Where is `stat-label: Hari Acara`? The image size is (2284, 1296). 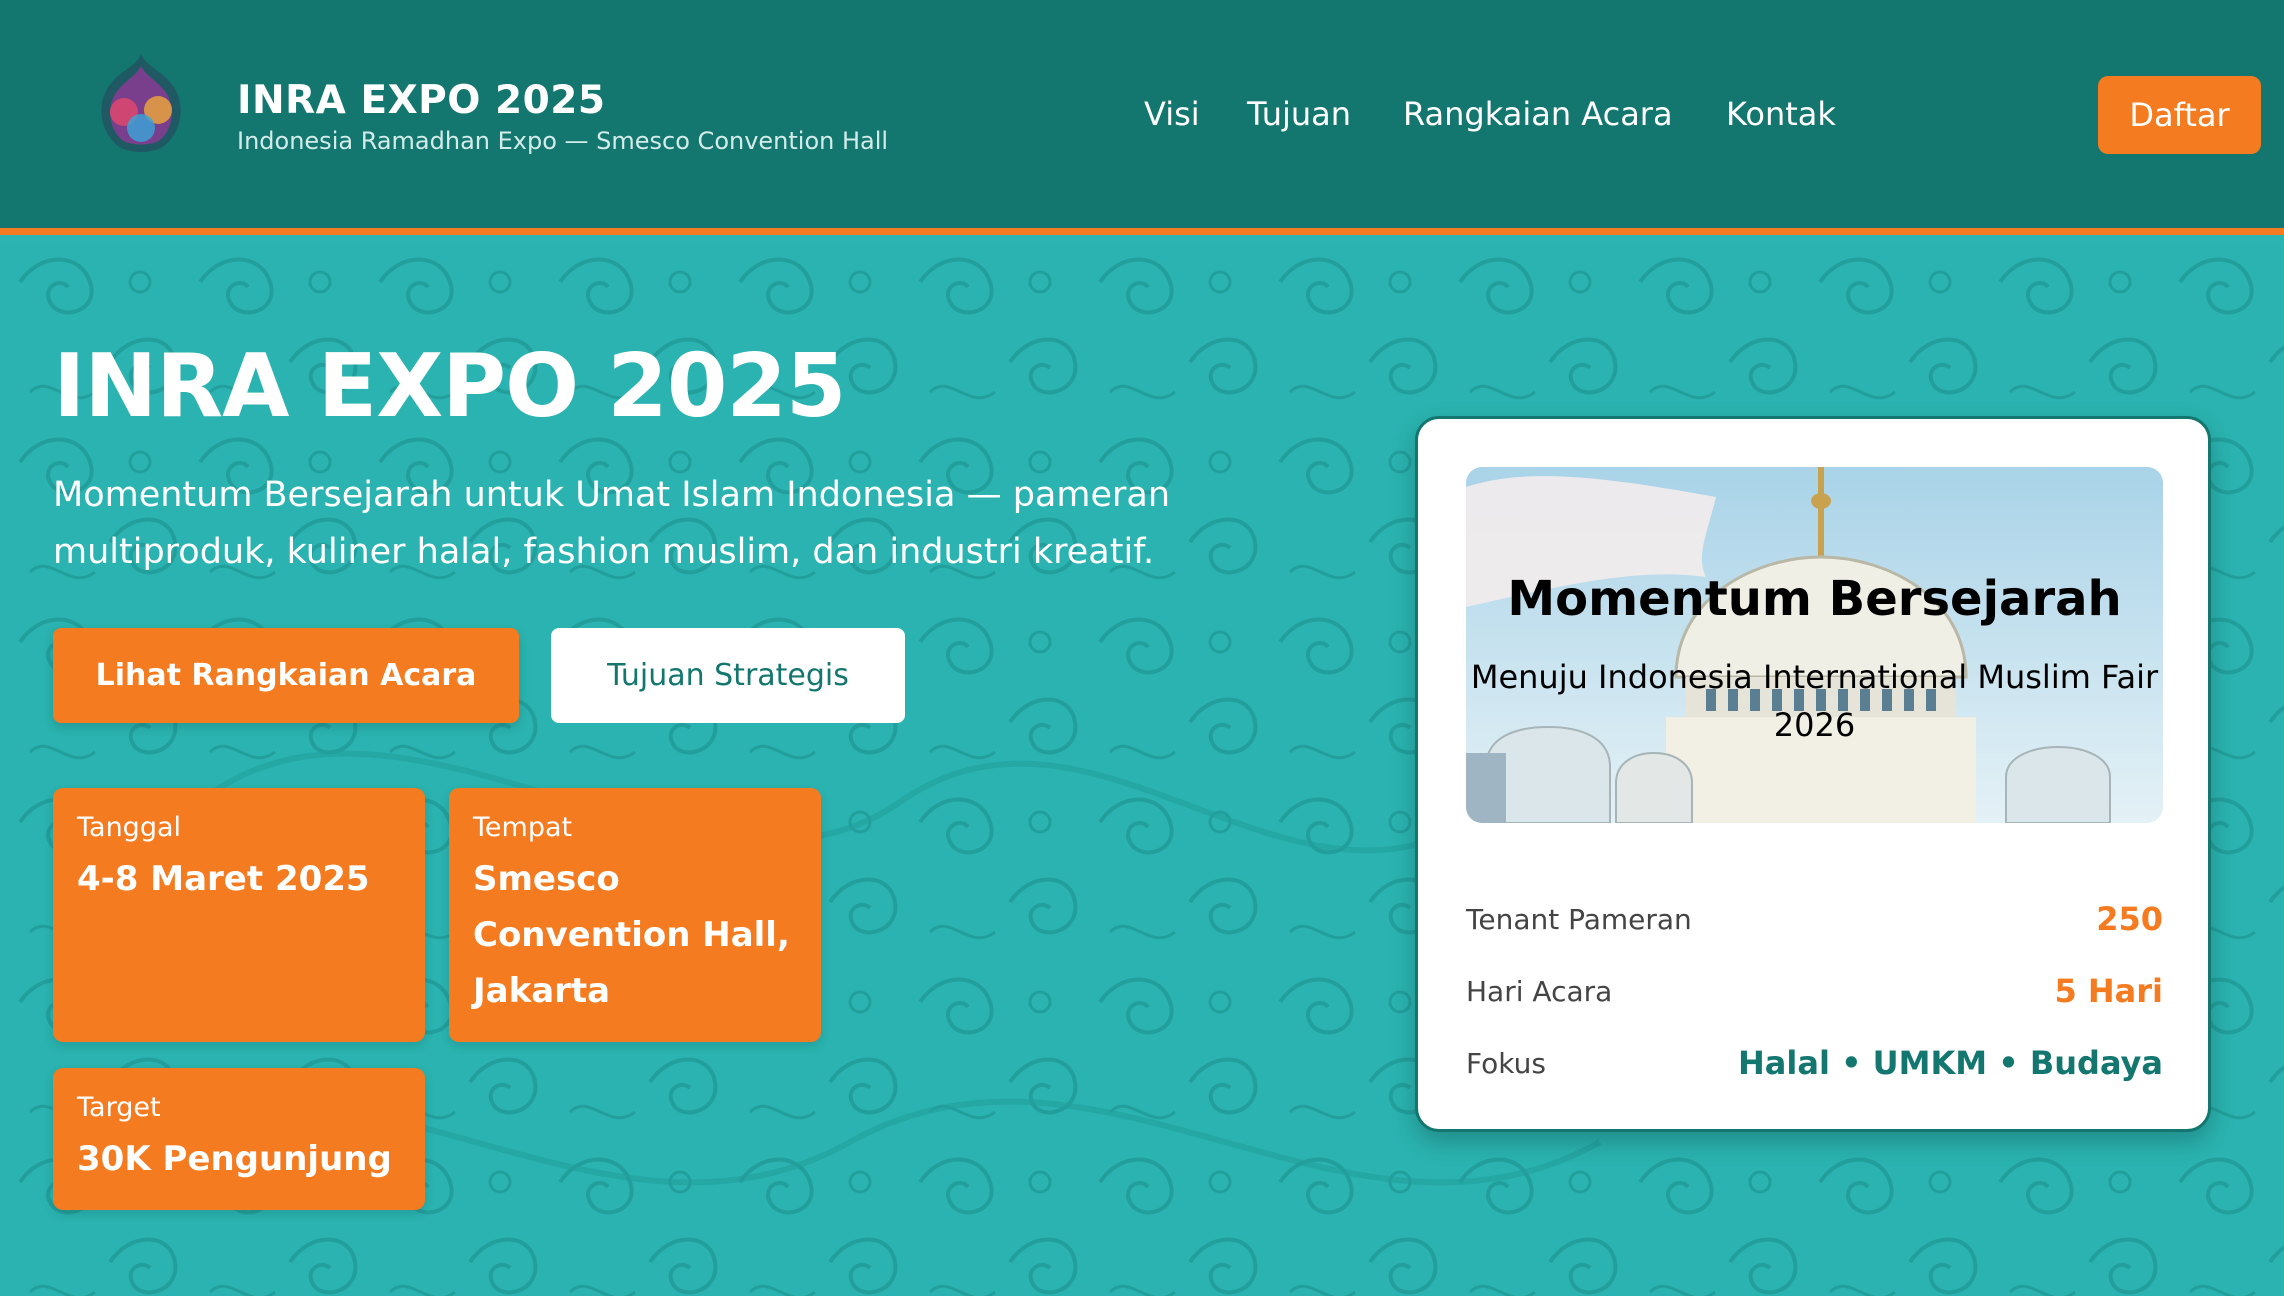 stat-label: Hari Acara is located at coordinates (1539, 991).